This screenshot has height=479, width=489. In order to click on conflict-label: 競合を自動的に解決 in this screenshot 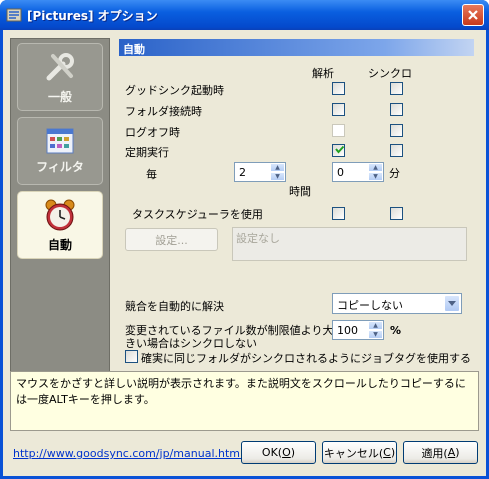, I will do `click(174, 306)`.